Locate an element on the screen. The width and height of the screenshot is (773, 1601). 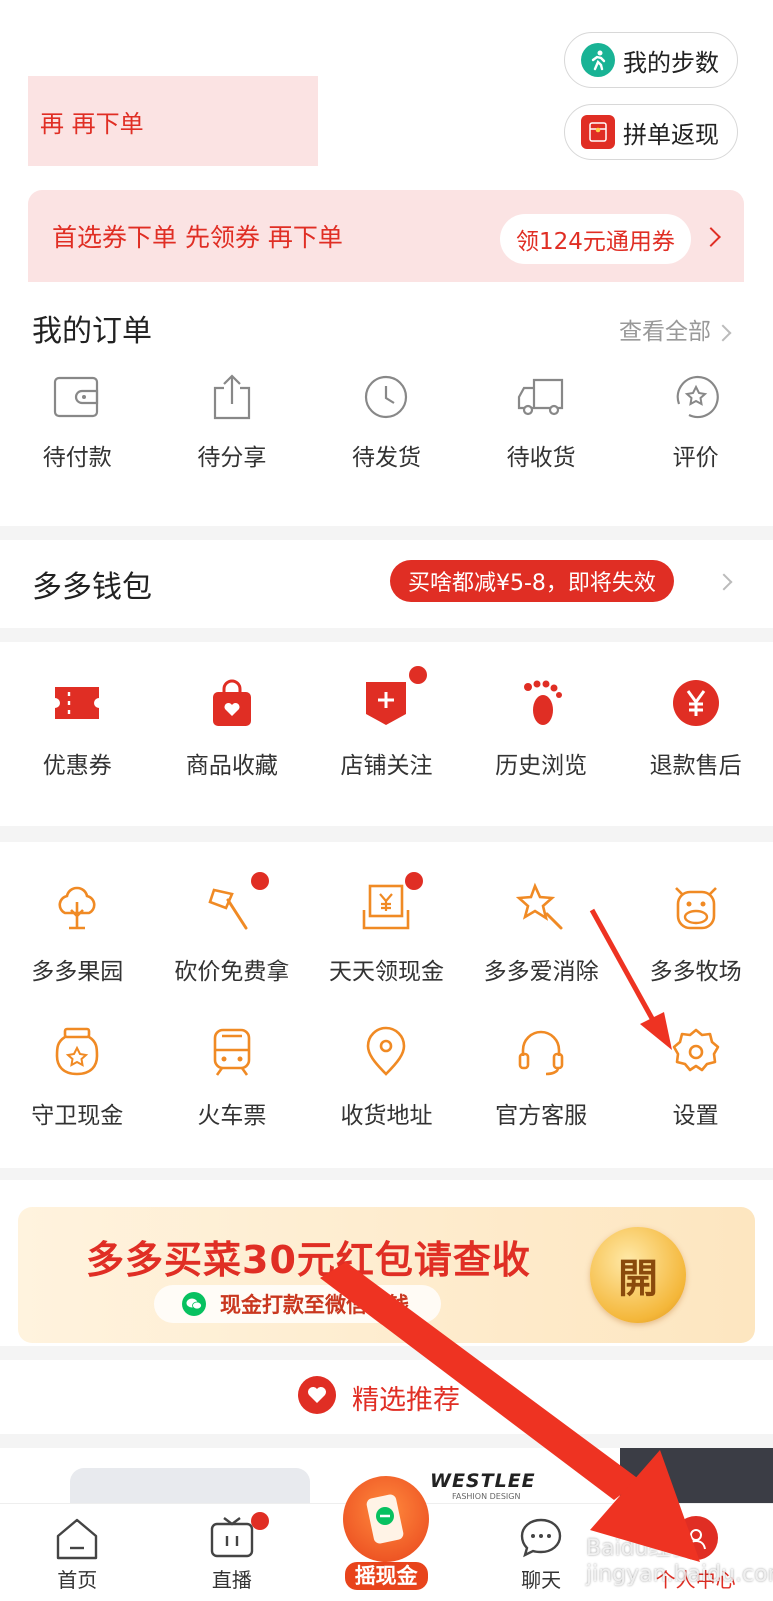
banner-title: 多多买菜30元红包请查收 is located at coordinates (308, 1260).